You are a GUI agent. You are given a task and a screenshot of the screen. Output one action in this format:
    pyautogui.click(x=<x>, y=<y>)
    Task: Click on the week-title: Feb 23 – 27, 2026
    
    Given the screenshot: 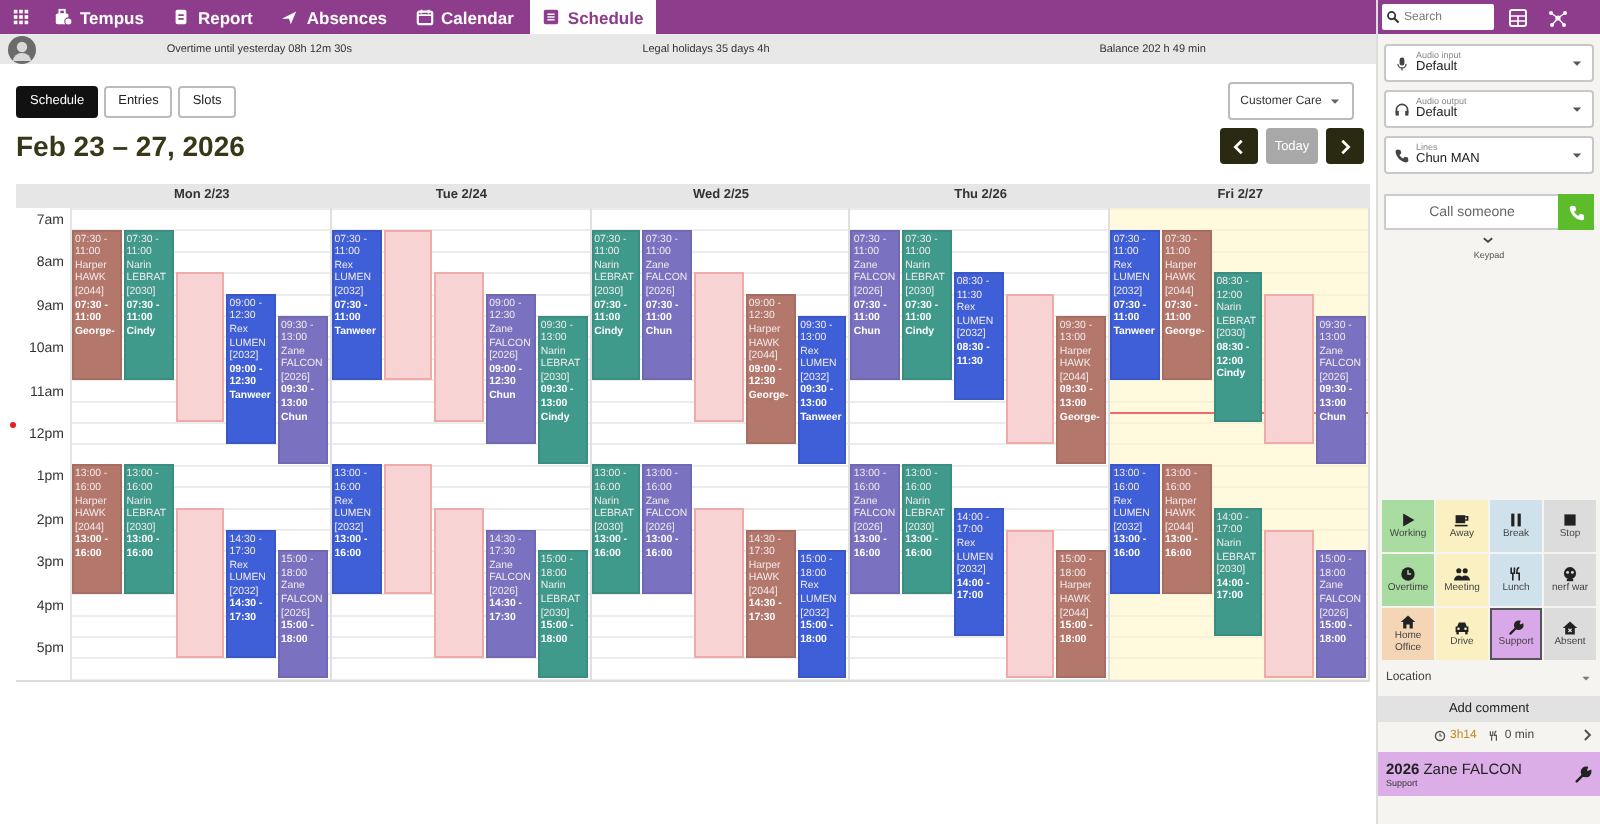 What is the action you would take?
    pyautogui.click(x=130, y=146)
    